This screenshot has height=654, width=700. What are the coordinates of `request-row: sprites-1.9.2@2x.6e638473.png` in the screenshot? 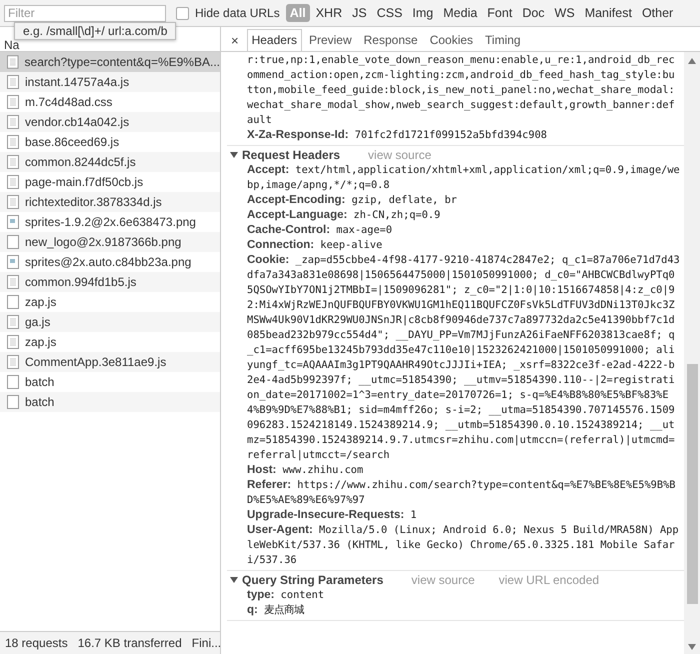 It's located at (110, 222).